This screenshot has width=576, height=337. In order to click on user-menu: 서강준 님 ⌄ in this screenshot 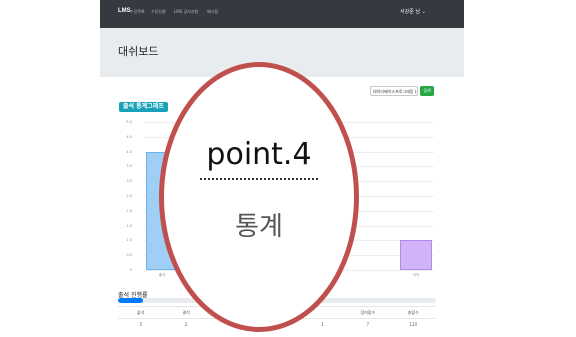, I will do `click(413, 11)`.